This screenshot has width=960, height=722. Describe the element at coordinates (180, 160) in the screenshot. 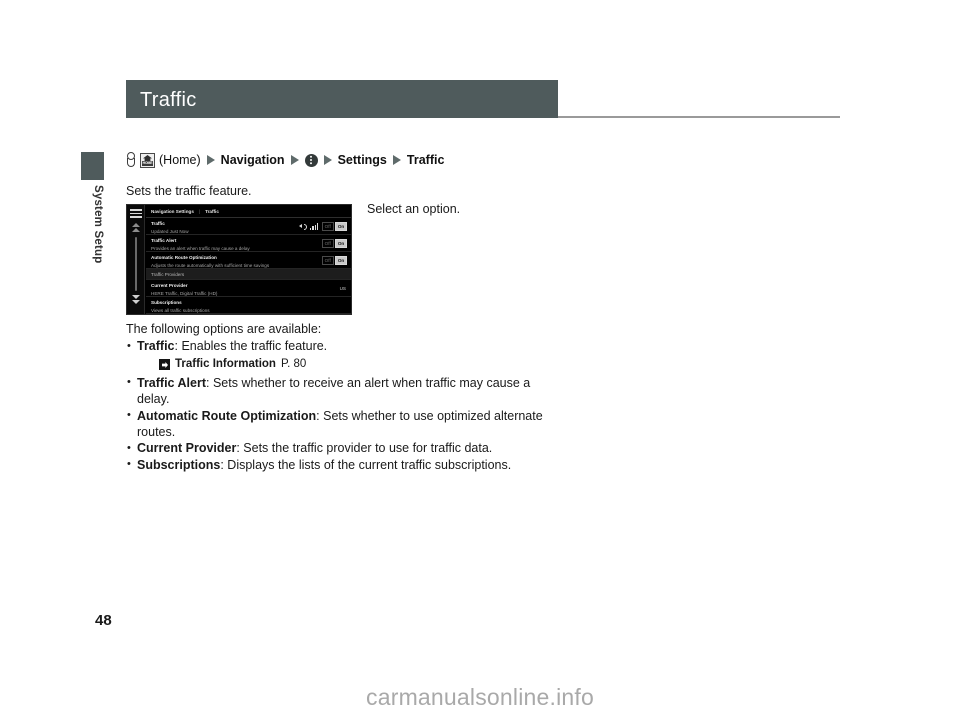

I see `breadcrumb-home-label: (Home)` at that location.